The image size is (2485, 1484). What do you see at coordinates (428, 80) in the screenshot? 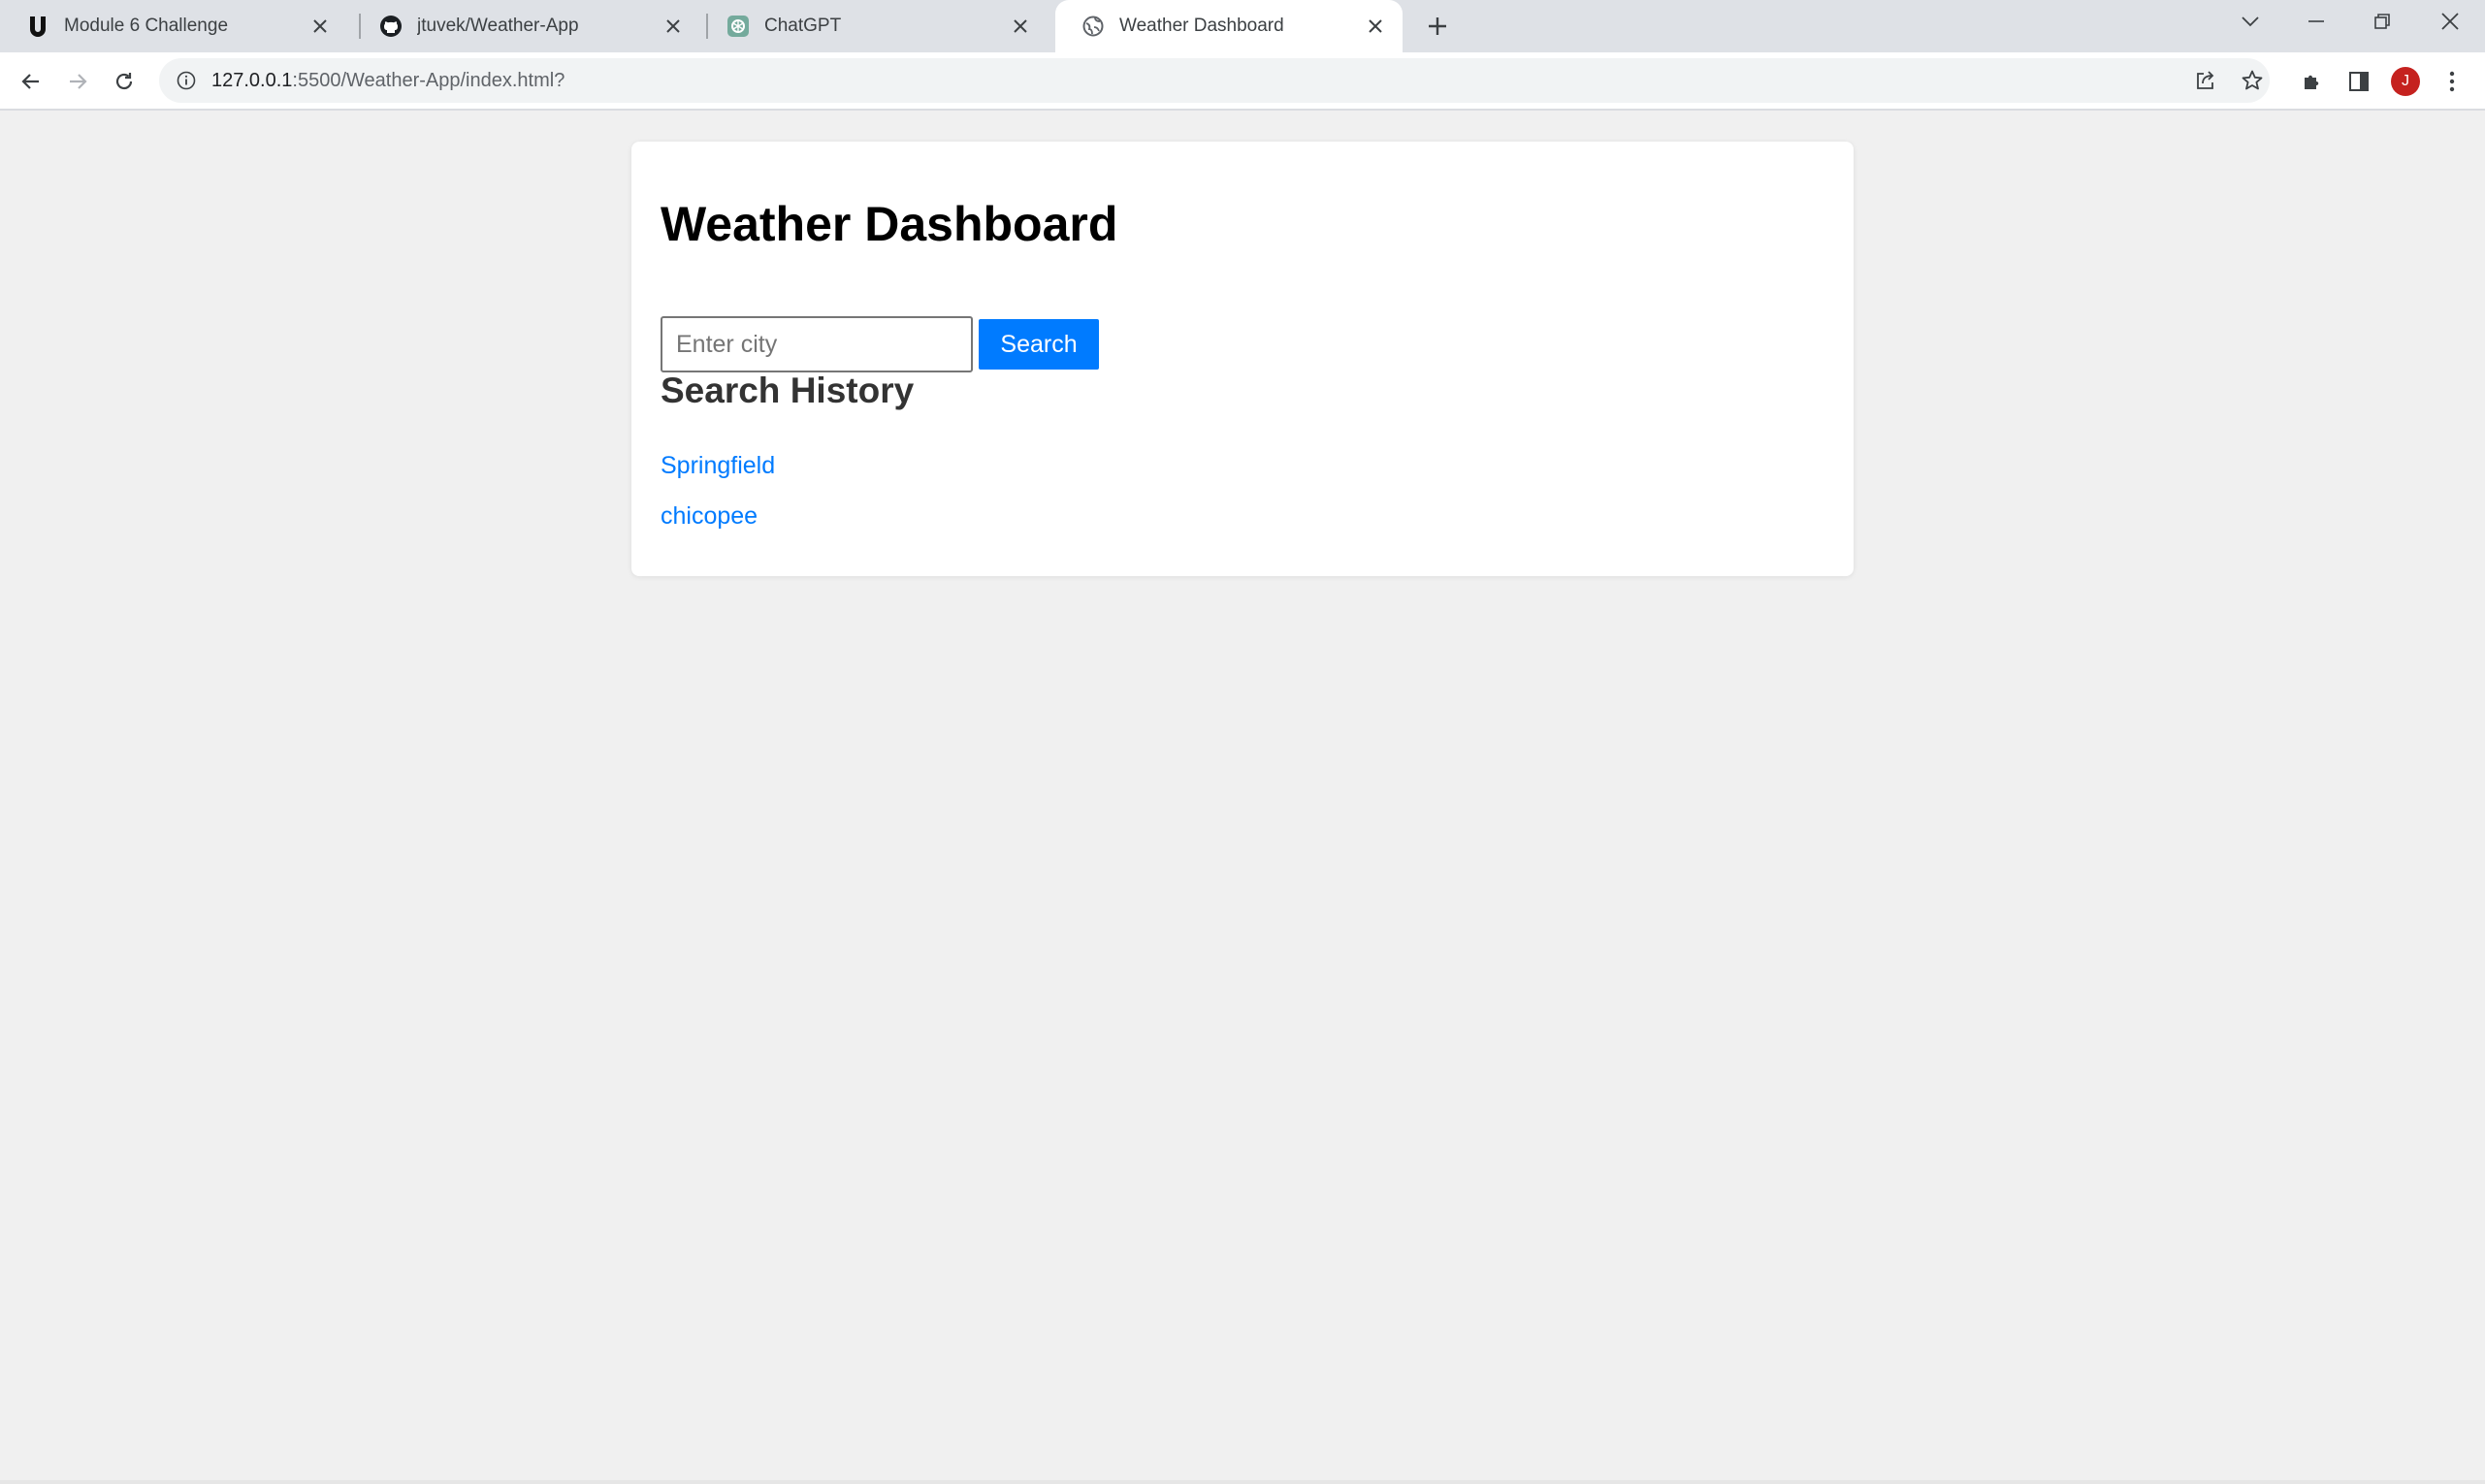
I see `url-path: :5500/Weather-App/index.html?` at bounding box center [428, 80].